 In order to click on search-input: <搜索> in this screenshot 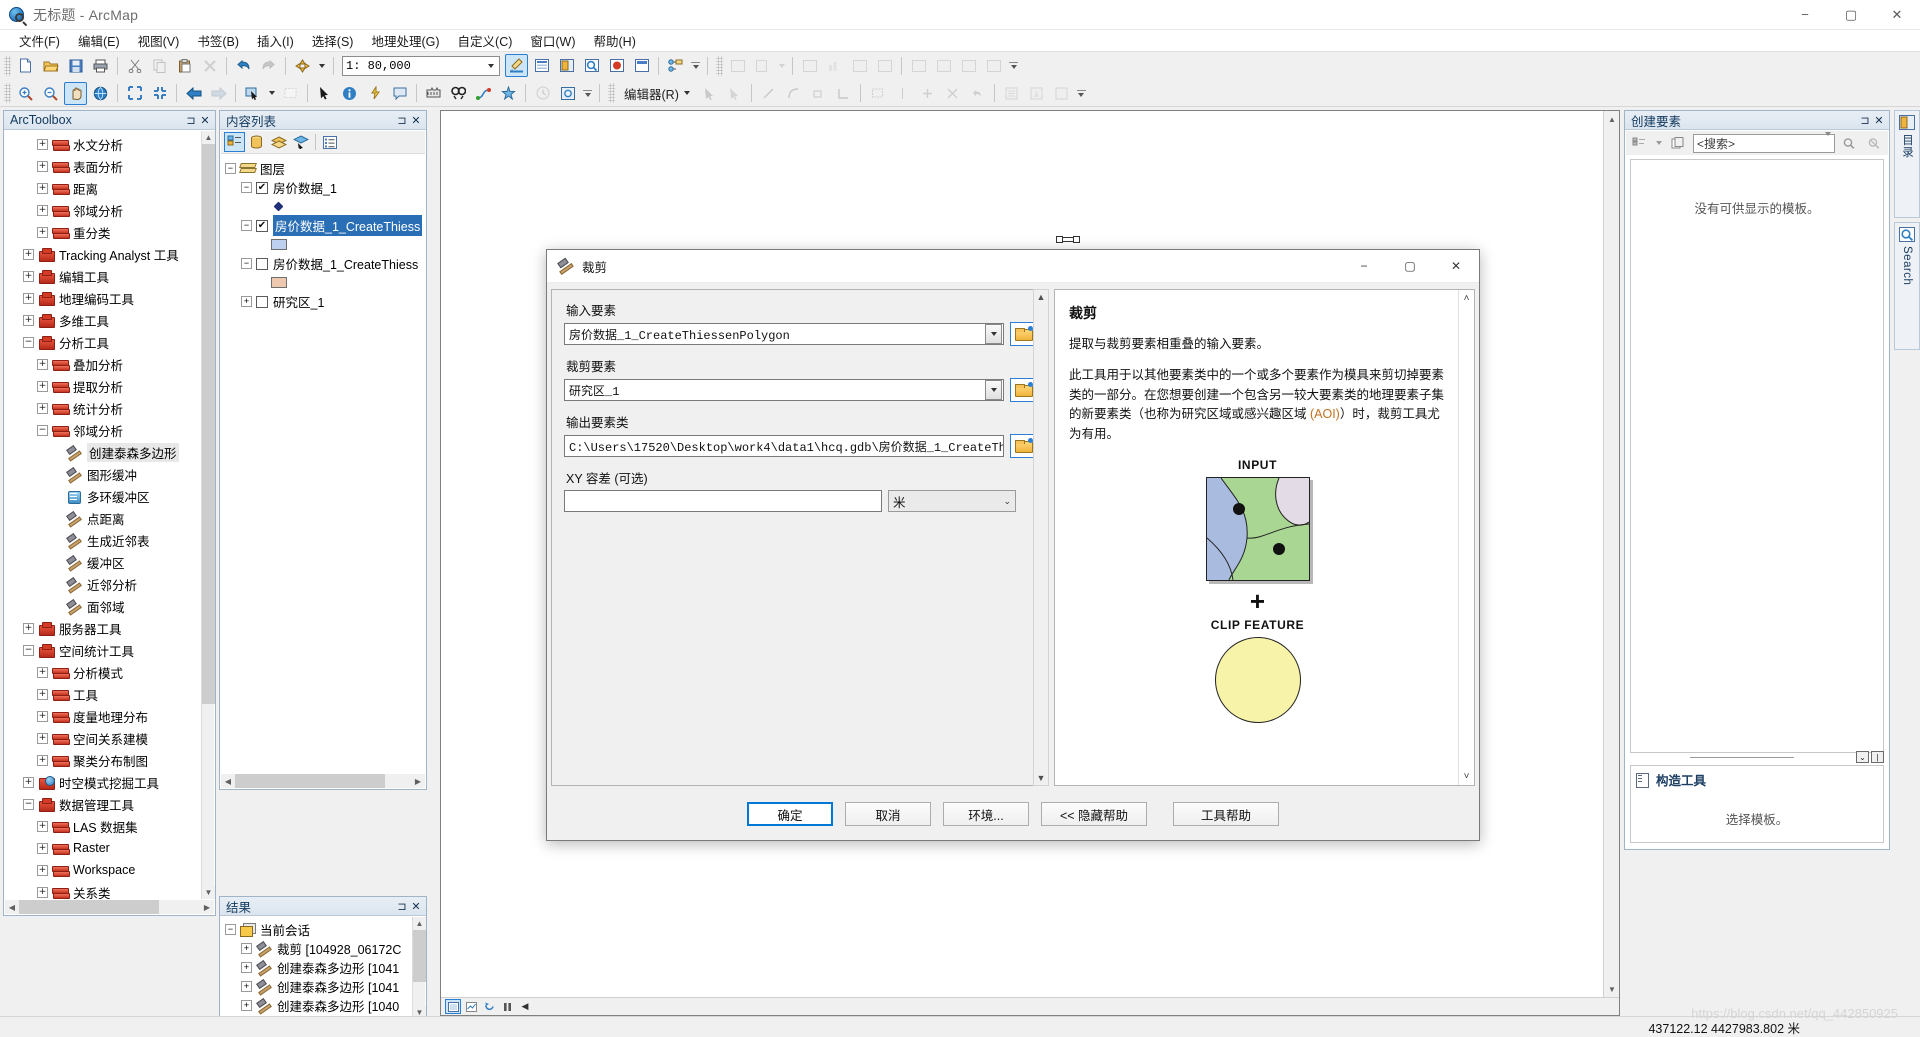, I will do `click(1764, 142)`.